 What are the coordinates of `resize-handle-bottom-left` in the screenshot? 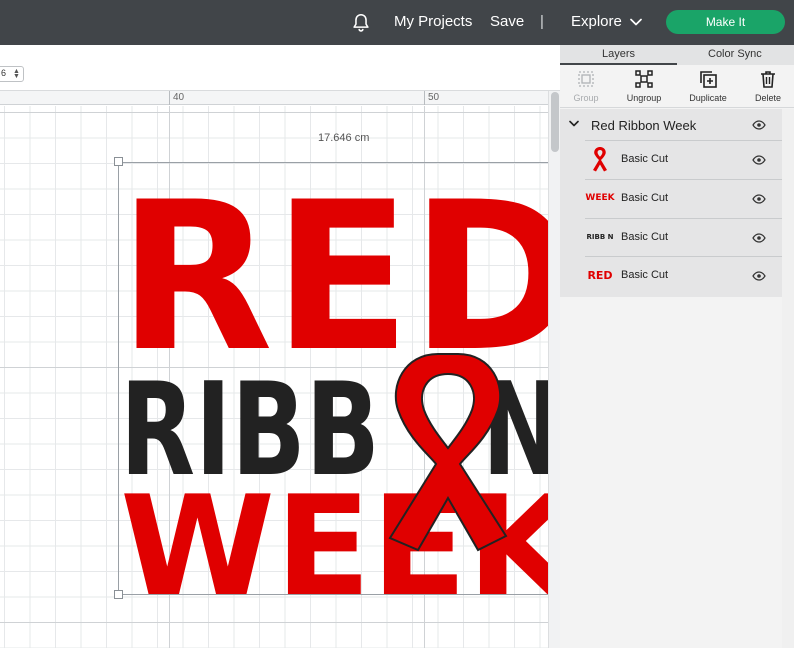 It's located at (118, 594).